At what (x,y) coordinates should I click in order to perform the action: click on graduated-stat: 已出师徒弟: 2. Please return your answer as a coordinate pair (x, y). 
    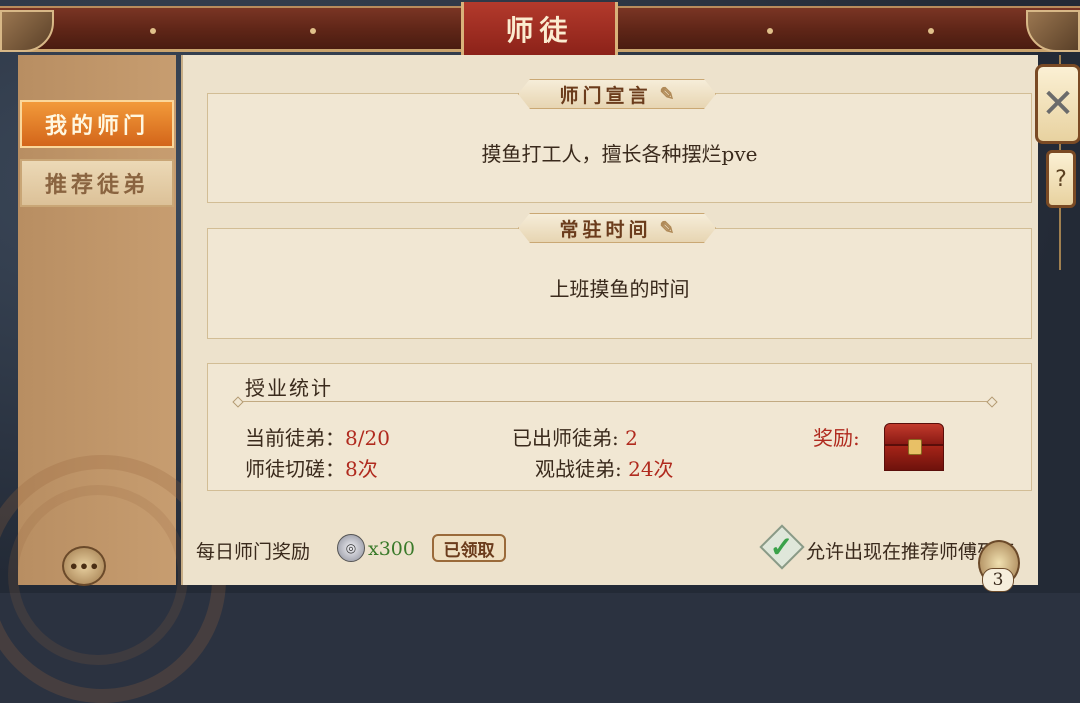
    Looking at the image, I should click on (575, 436).